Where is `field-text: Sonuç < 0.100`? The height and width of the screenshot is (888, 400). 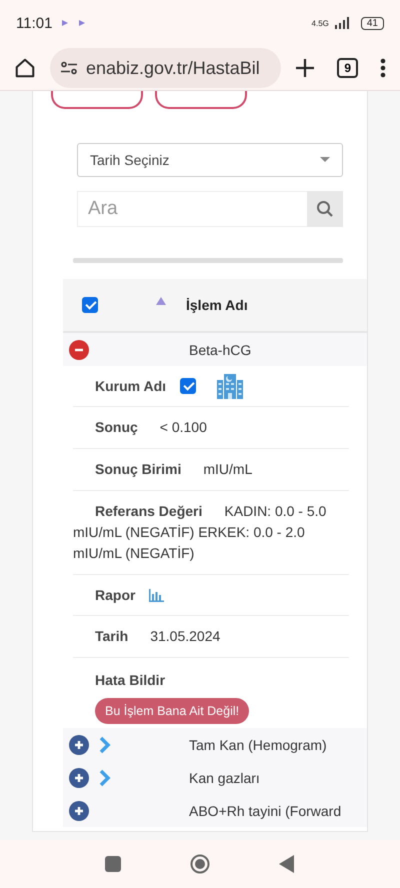 field-text: Sonuç < 0.100 is located at coordinates (150, 427).